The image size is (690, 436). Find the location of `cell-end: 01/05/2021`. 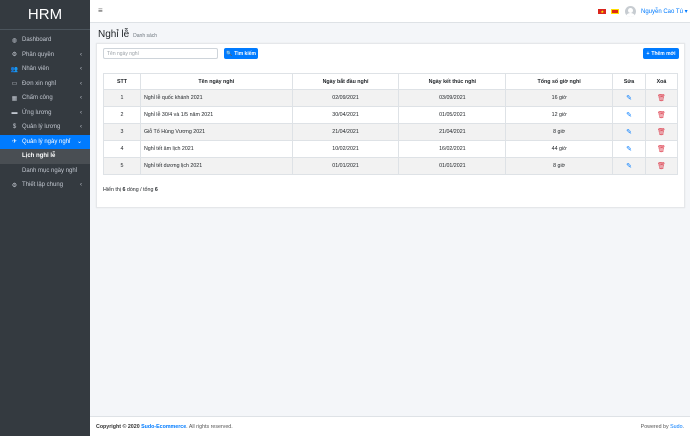

cell-end: 01/05/2021 is located at coordinates (452, 115).